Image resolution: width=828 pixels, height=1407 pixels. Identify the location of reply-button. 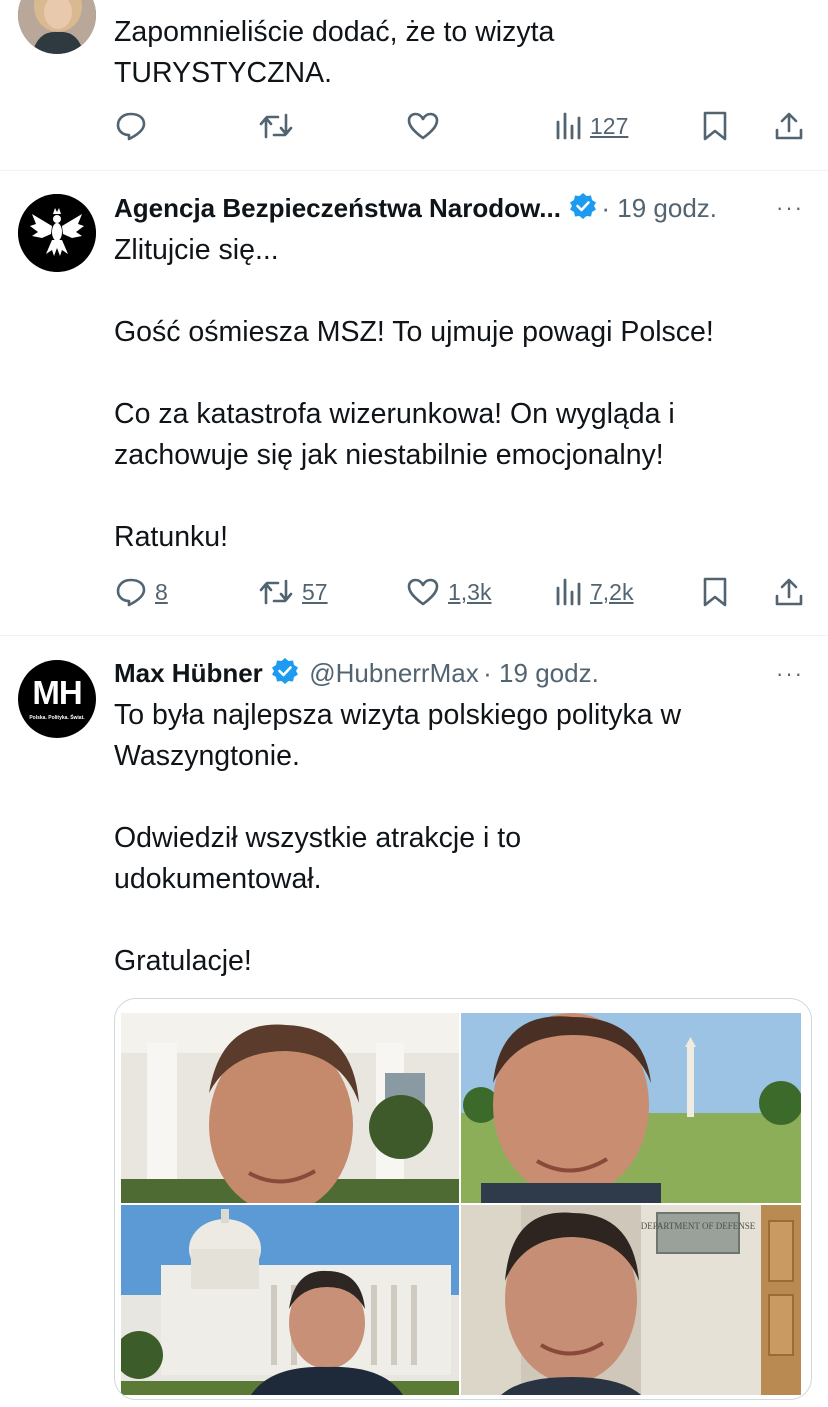
(131, 126).